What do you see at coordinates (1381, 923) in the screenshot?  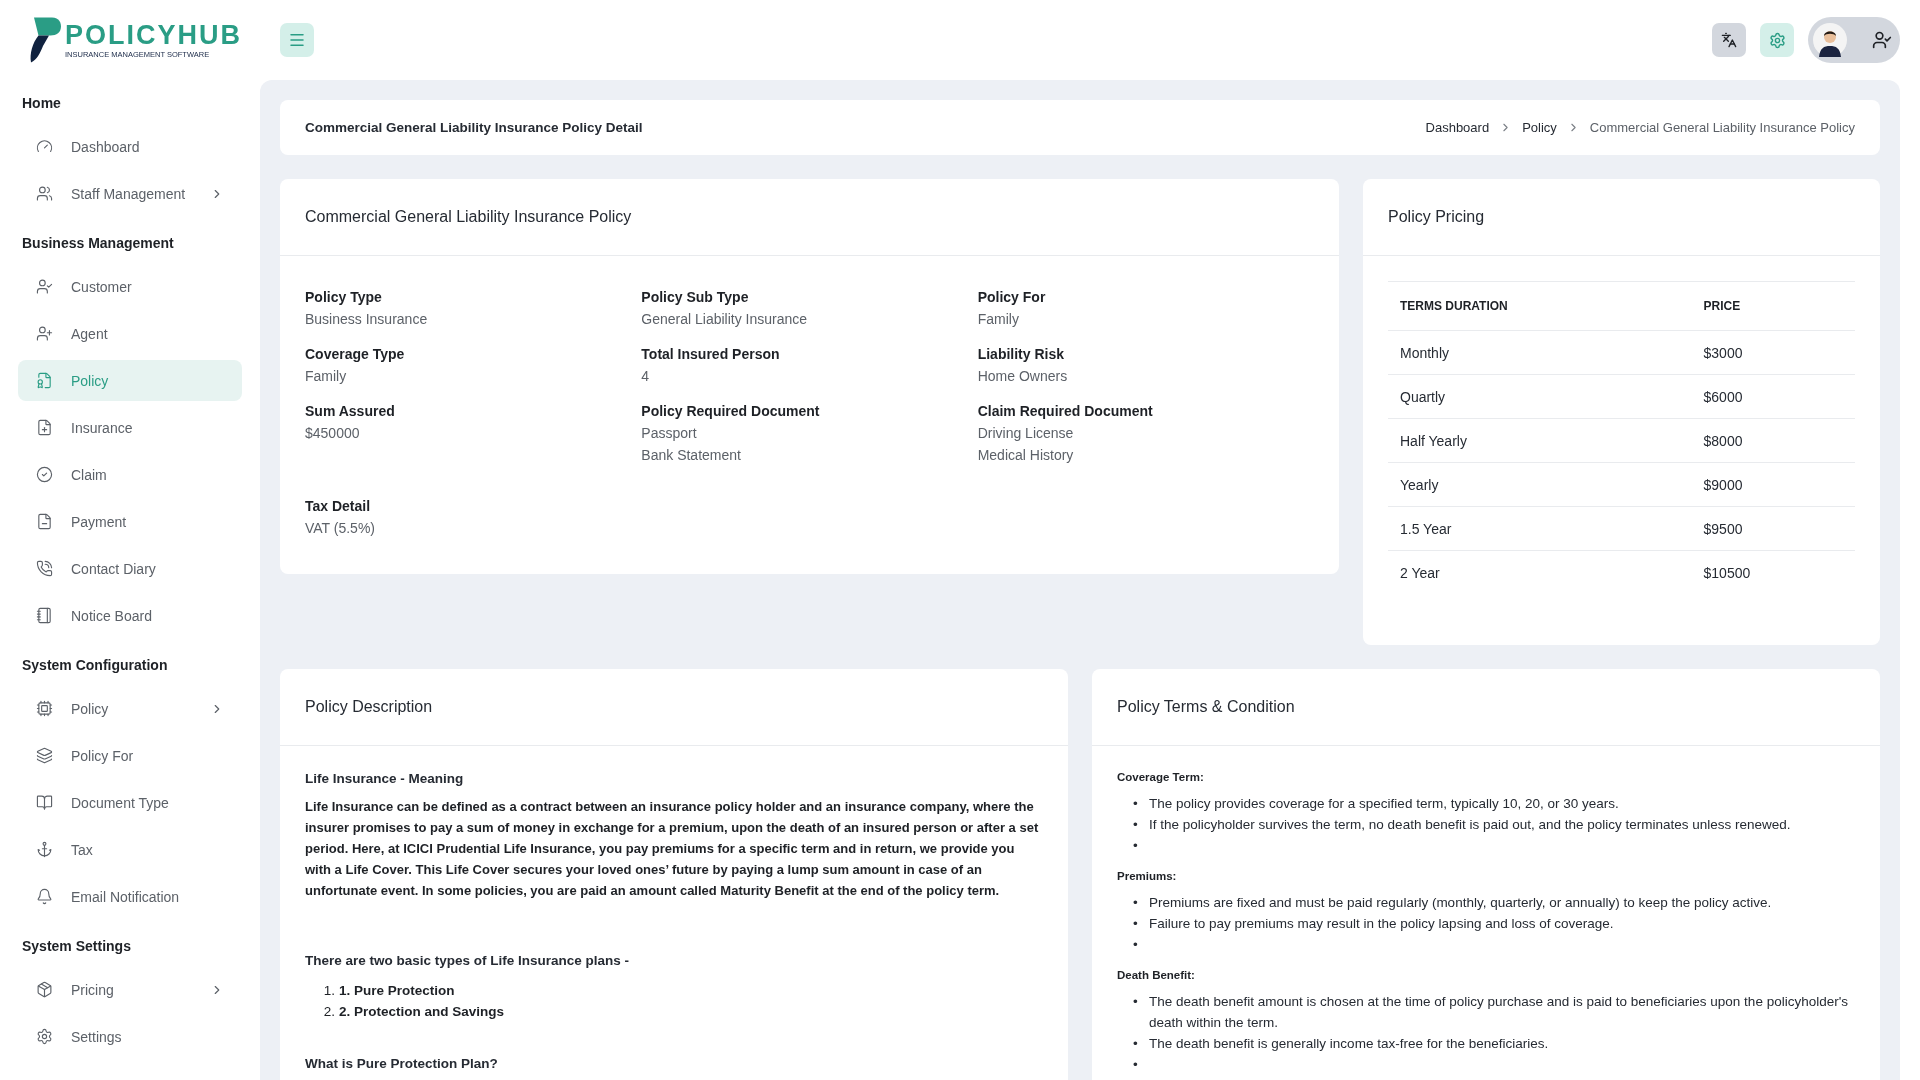 I see `list-item: Failure to pay premiums may result in the policy lapsing and loss of coverage.` at bounding box center [1381, 923].